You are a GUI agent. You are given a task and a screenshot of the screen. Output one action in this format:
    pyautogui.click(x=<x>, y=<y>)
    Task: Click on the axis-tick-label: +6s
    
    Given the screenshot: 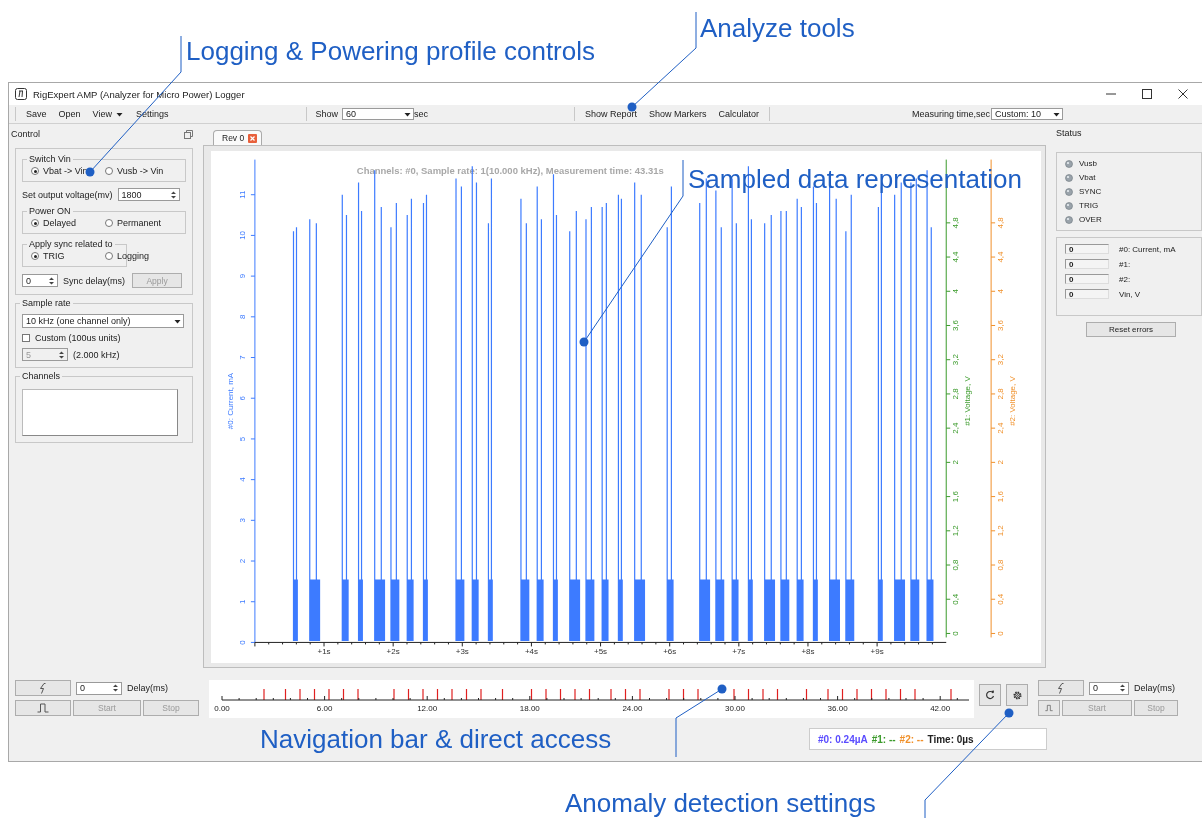 What is the action you would take?
    pyautogui.click(x=670, y=652)
    